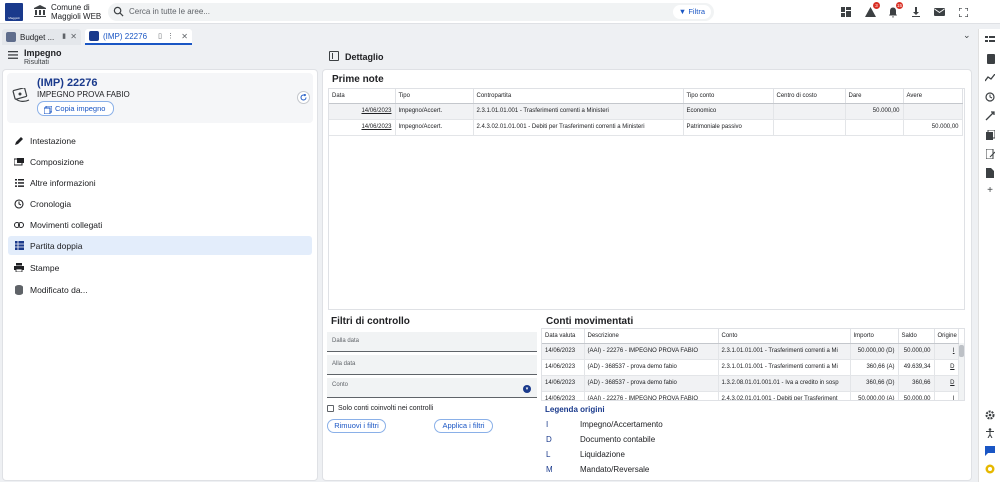  What do you see at coordinates (784, 336) in the screenshot?
I see `col-conto: Conto` at bounding box center [784, 336].